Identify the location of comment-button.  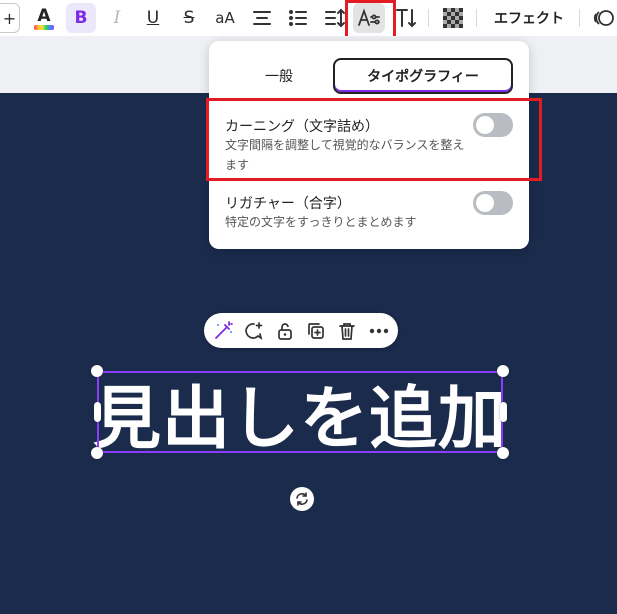
(254, 331).